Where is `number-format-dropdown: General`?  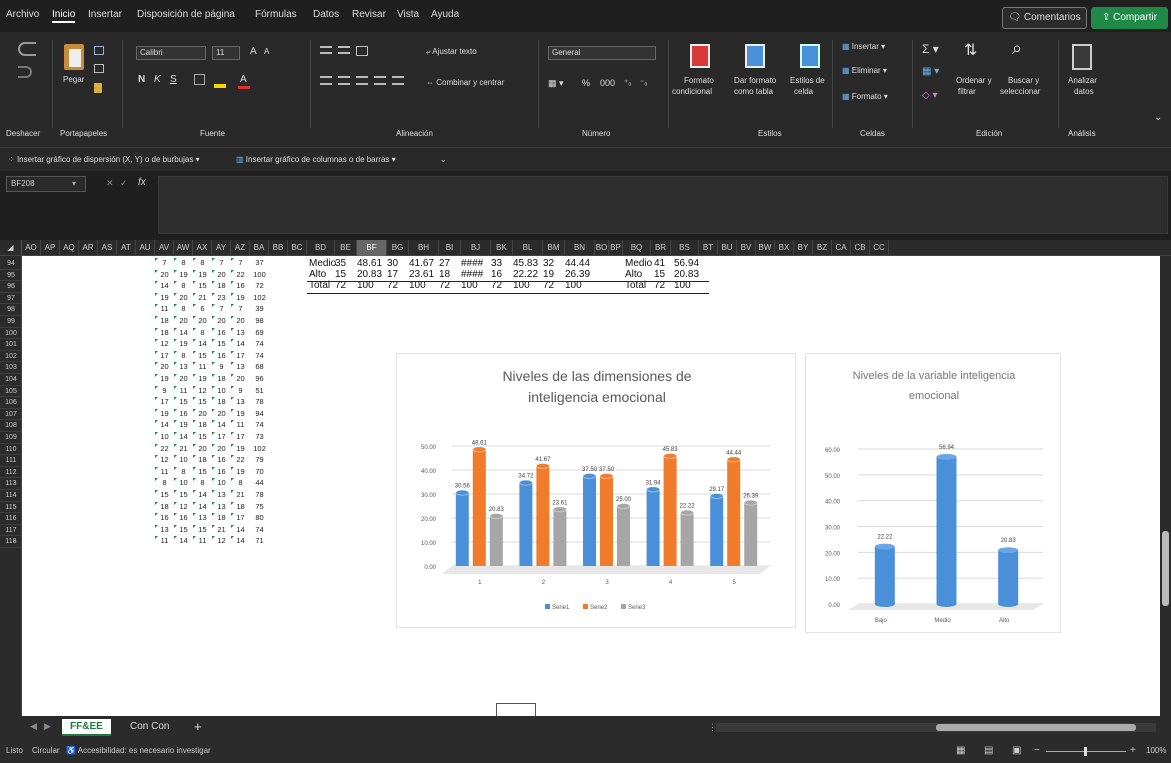 number-format-dropdown: General is located at coordinates (602, 53).